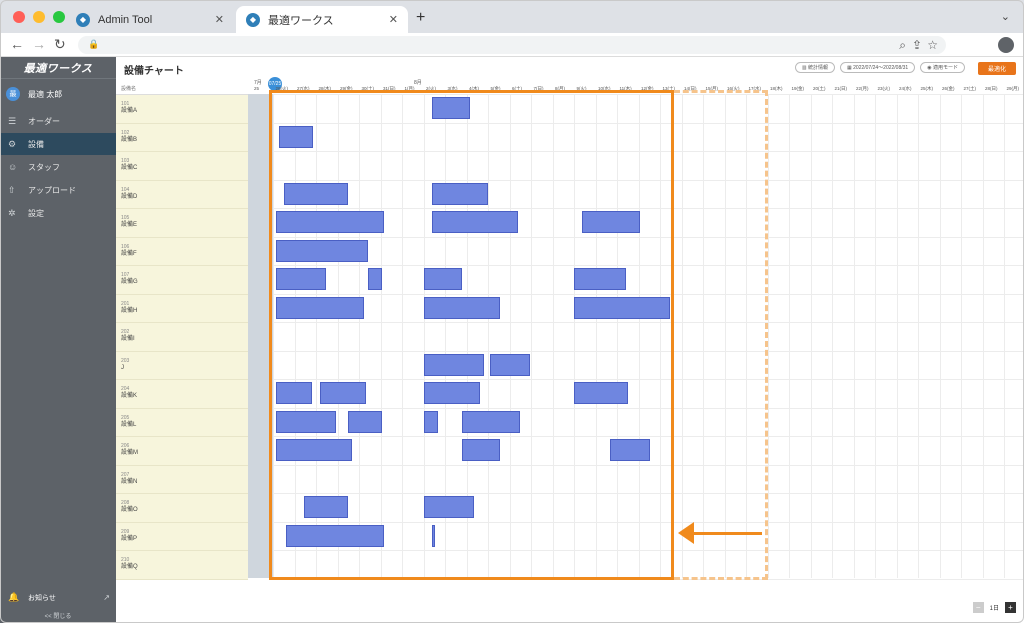 The image size is (1024, 623). What do you see at coordinates (94, 44) in the screenshot?
I see `lock-icon: 🔒` at bounding box center [94, 44].